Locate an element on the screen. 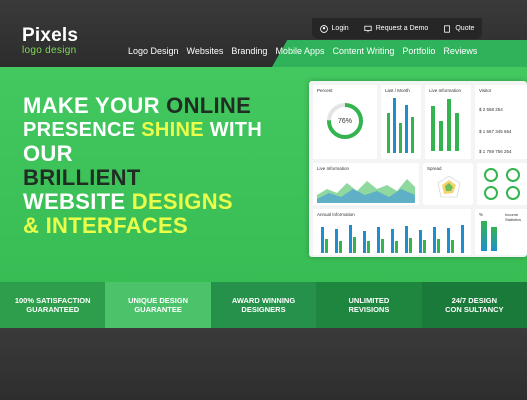  logo-name: Pixels is located at coordinates (50, 35).